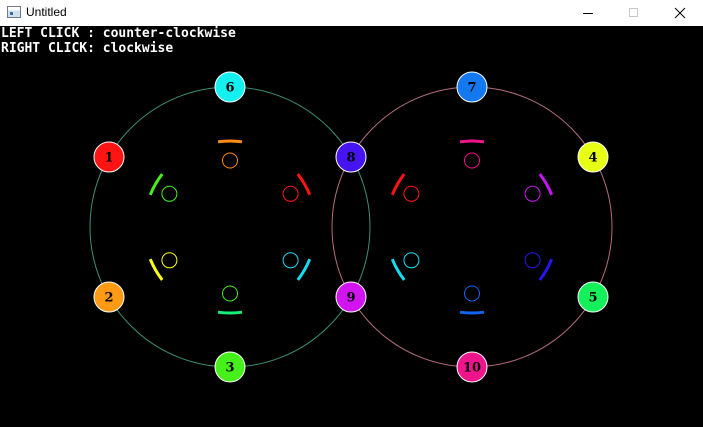 This screenshot has height=427, width=703. What do you see at coordinates (87, 48) in the screenshot?
I see `instruction-right-click: RIGHT CLICK: clockwise` at bounding box center [87, 48].